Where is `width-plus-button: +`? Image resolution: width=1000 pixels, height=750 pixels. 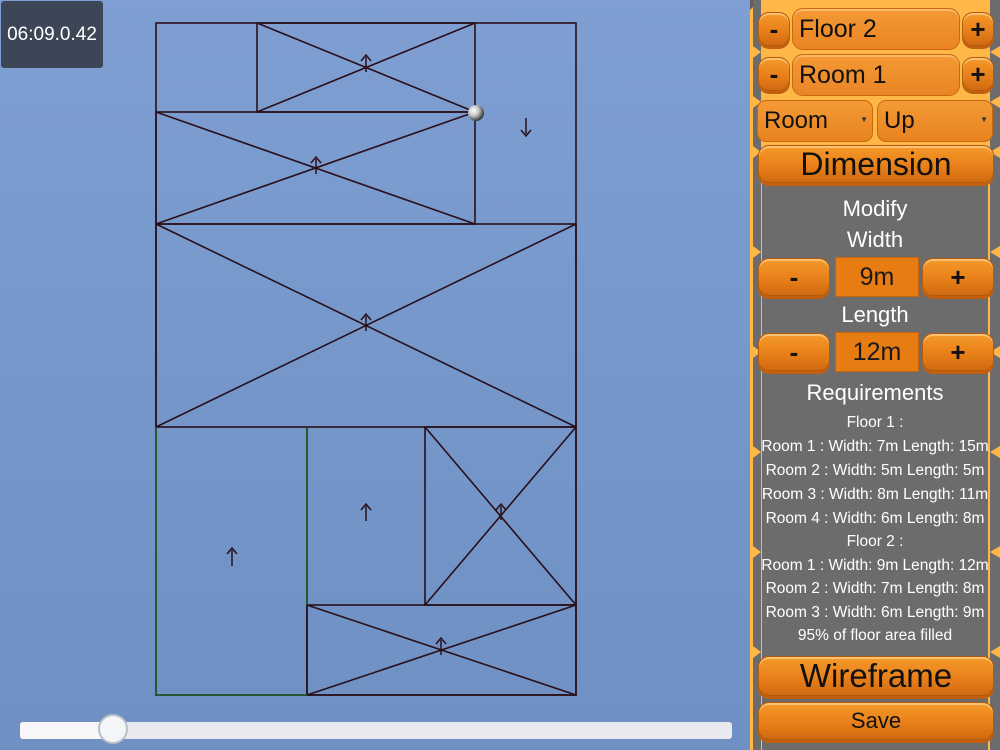 width-plus-button: + is located at coordinates (958, 277).